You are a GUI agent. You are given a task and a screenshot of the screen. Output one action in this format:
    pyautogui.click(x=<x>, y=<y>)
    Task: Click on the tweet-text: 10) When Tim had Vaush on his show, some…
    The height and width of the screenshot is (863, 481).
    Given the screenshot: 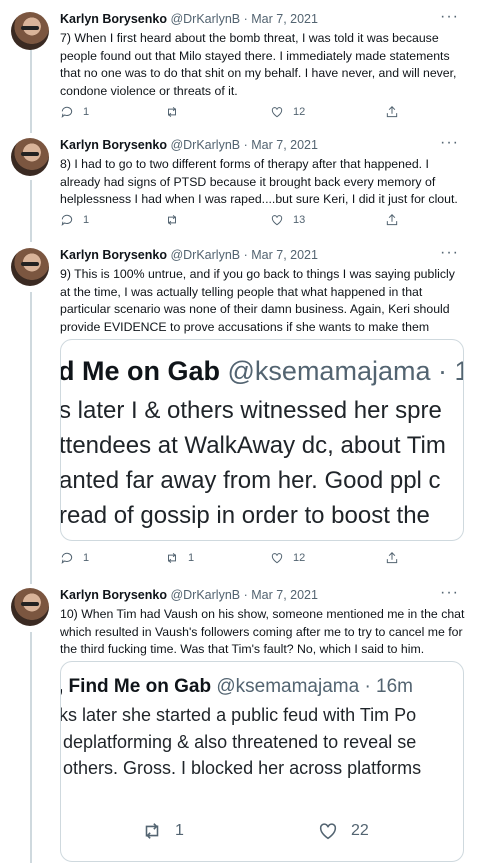 What is the action you would take?
    pyautogui.click(x=262, y=631)
    